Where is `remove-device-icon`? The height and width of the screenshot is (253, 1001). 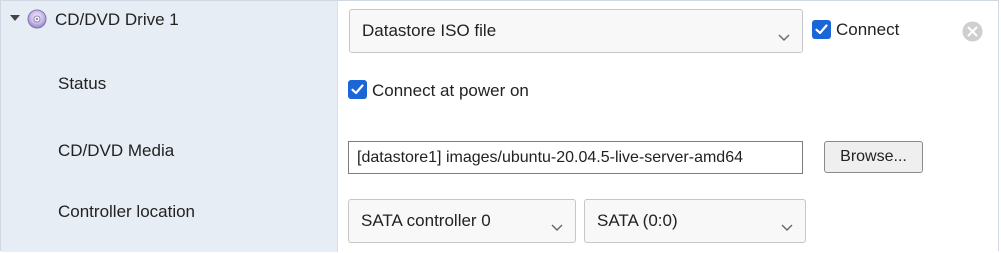 remove-device-icon is located at coordinates (972, 31).